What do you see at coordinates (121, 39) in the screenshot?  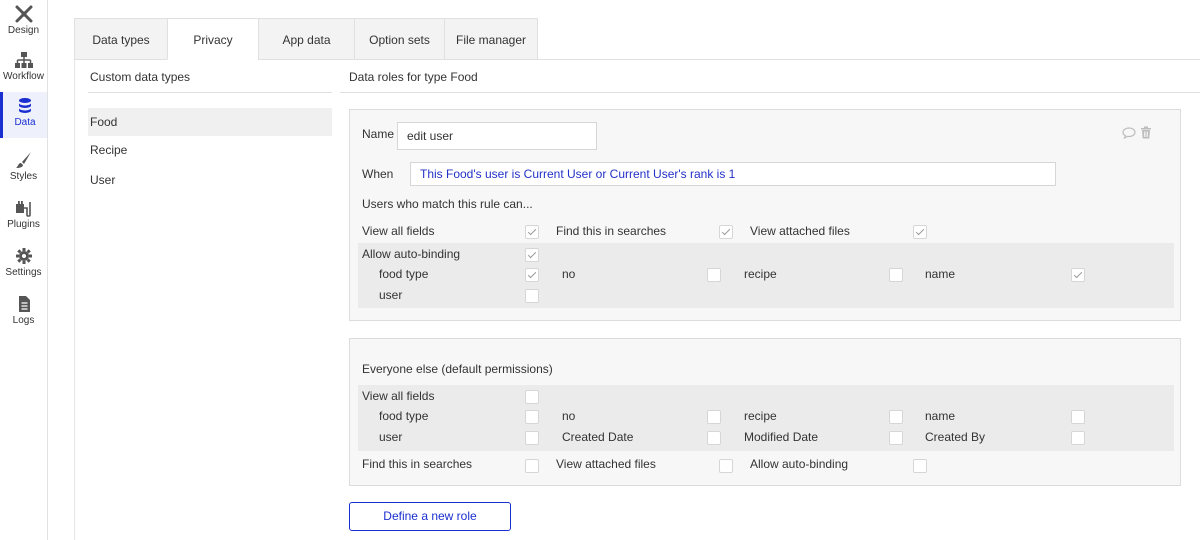 I see `tab-data-types: Data types` at bounding box center [121, 39].